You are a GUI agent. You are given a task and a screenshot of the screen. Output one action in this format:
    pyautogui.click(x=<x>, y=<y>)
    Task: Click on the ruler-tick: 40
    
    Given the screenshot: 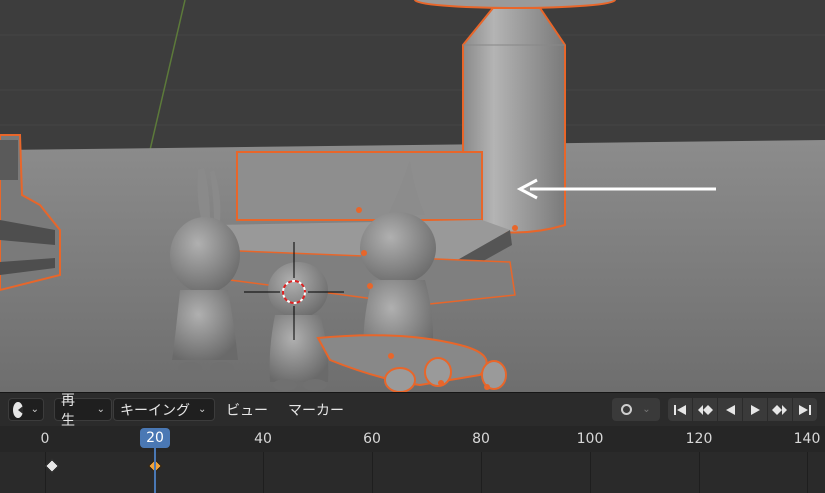 What is the action you would take?
    pyautogui.click(x=263, y=439)
    